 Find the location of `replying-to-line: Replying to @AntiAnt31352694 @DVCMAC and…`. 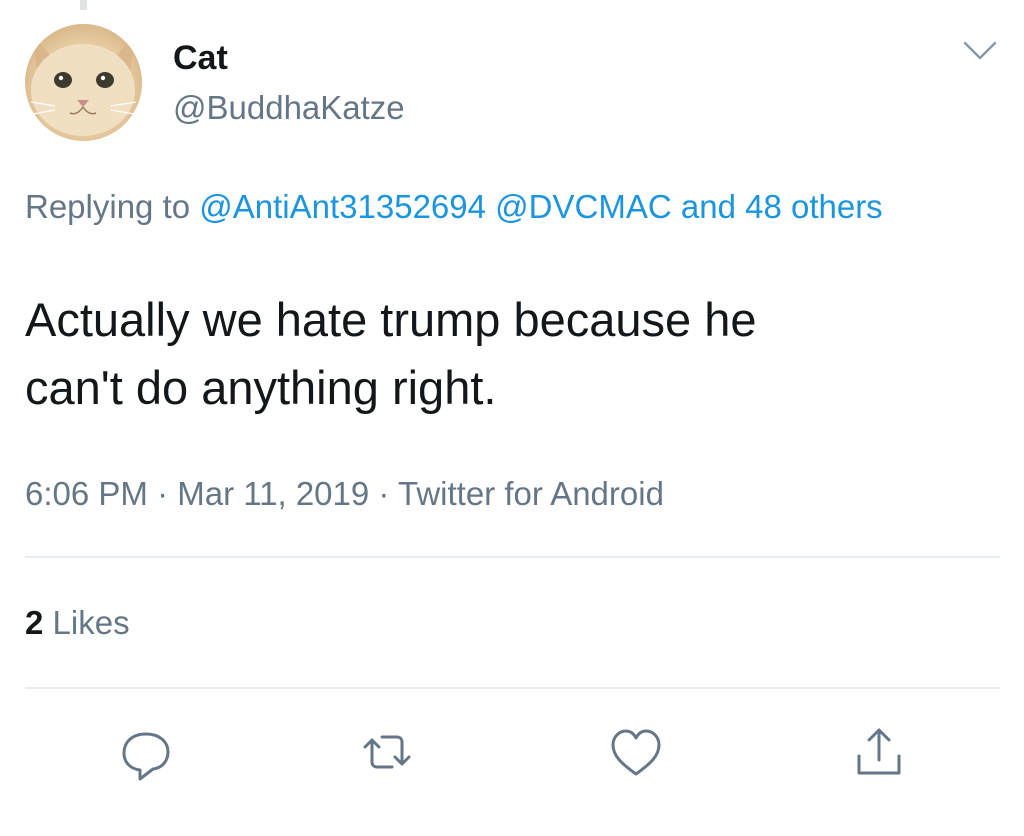

replying-to-line: Replying to @AntiAnt31352694 @DVCMAC and… is located at coordinates (505, 206).